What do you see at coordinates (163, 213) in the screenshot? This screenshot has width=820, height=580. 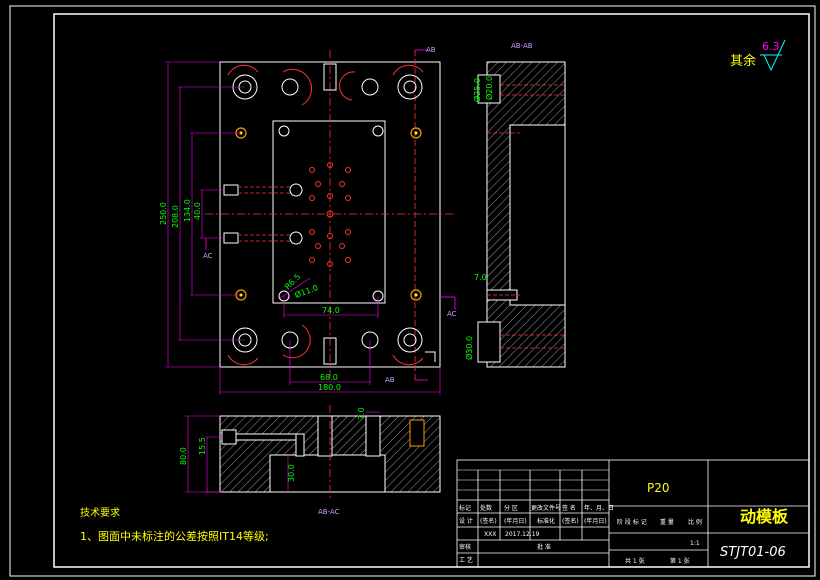 I see `dim-250: 250.0` at bounding box center [163, 213].